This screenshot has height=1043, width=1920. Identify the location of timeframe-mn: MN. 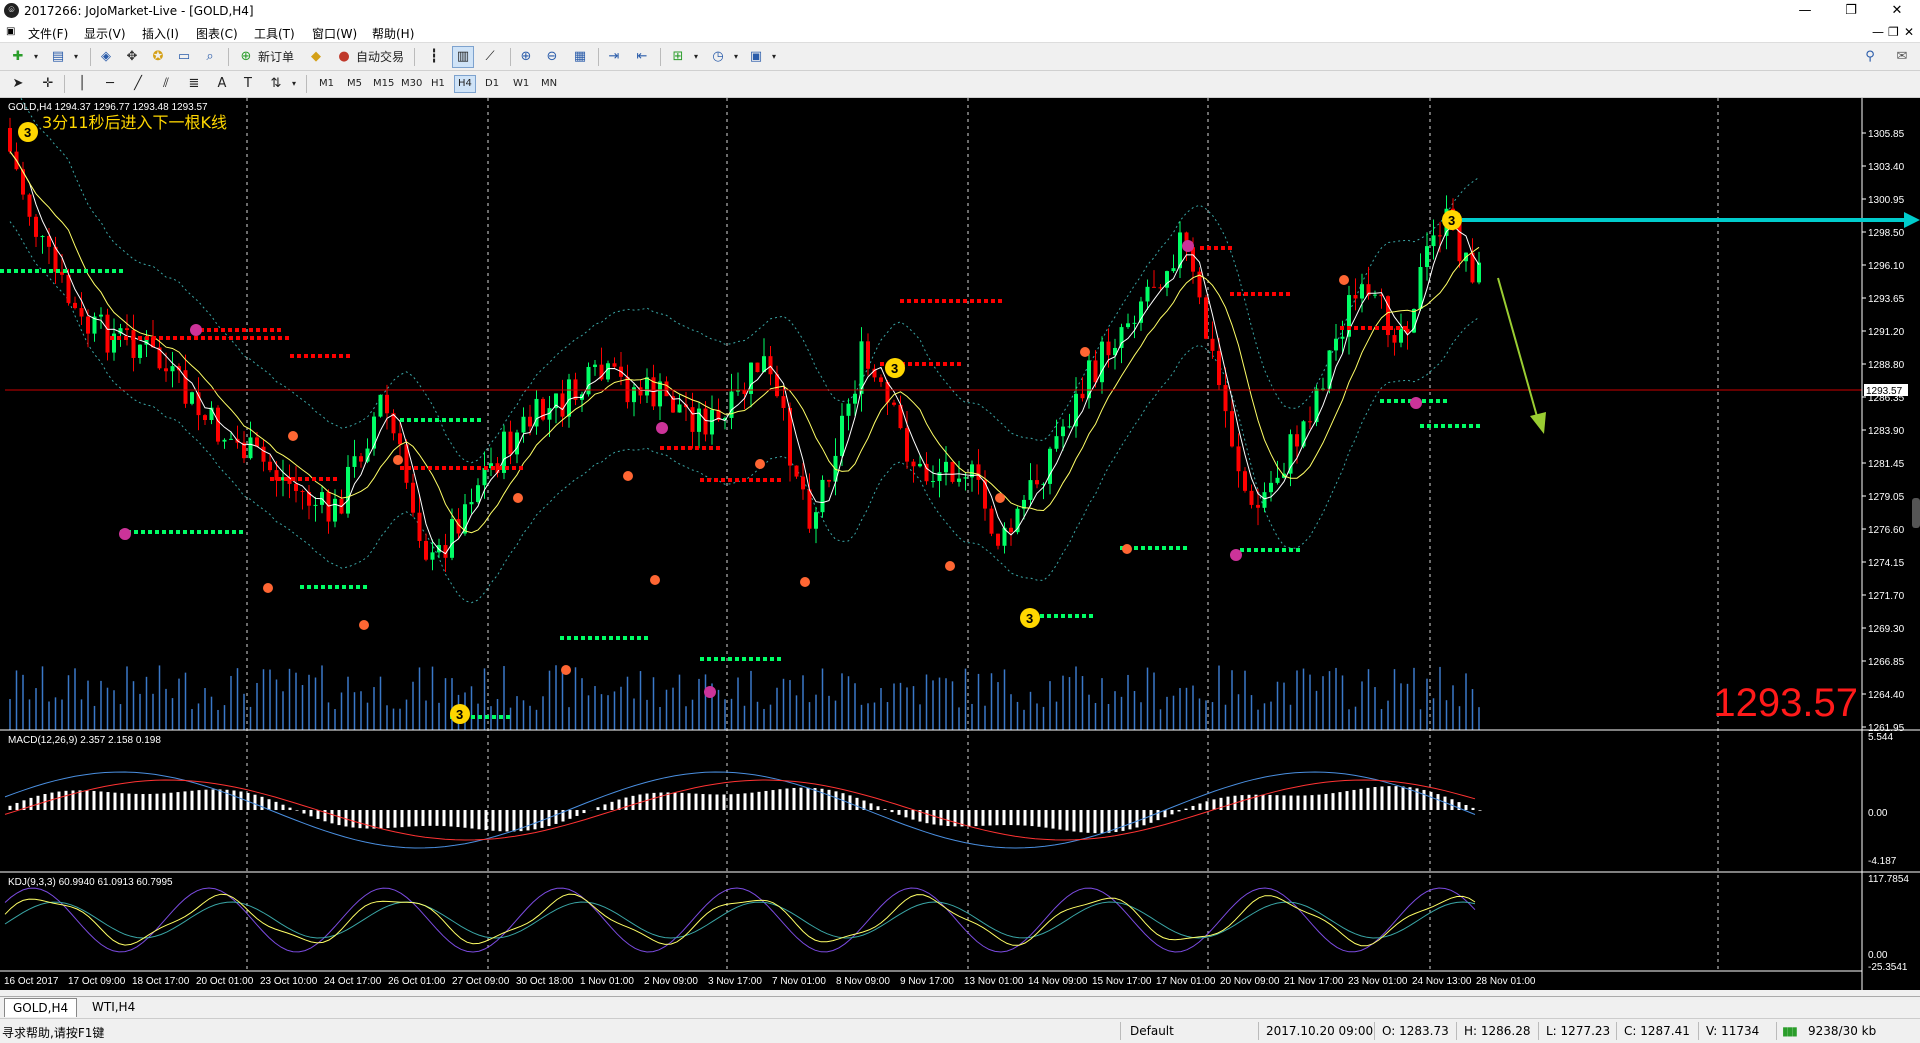
(549, 84).